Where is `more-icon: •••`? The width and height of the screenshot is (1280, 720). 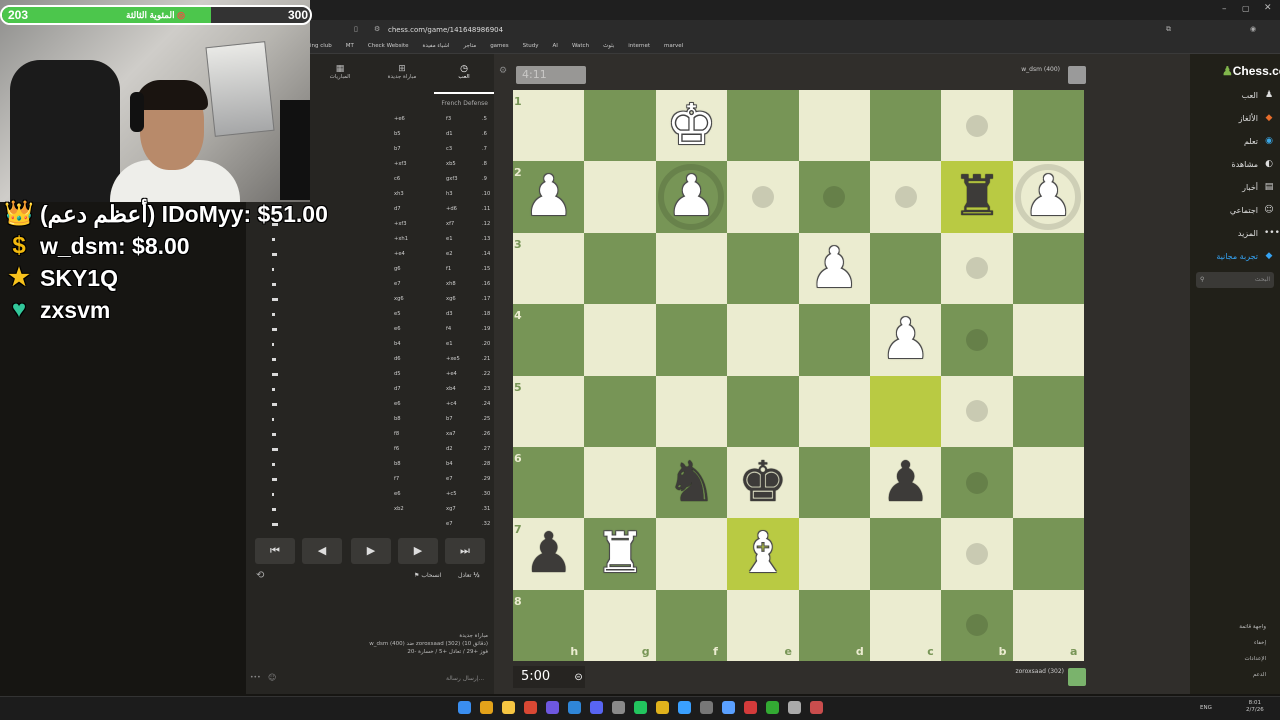
more-icon: ••• is located at coordinates (255, 677).